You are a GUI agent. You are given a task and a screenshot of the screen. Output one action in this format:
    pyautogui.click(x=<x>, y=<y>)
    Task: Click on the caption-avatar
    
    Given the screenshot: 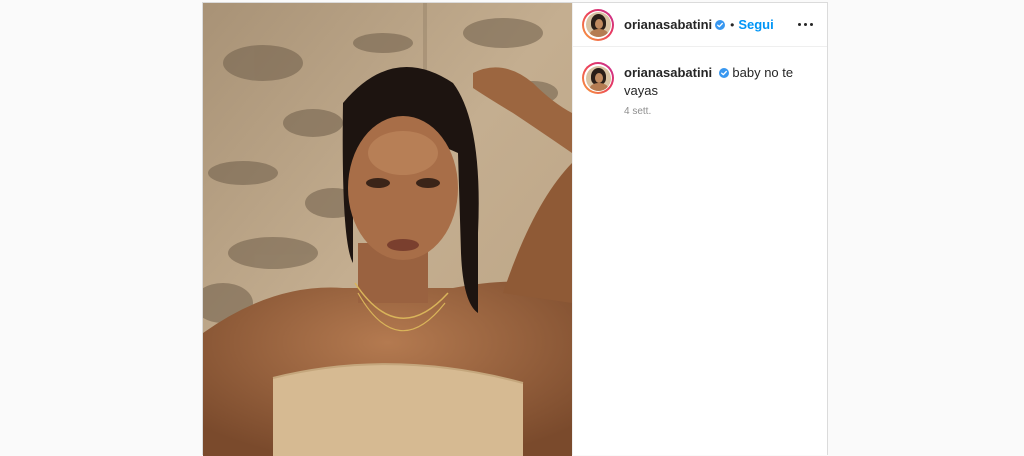 What is the action you would take?
    pyautogui.click(x=598, y=78)
    